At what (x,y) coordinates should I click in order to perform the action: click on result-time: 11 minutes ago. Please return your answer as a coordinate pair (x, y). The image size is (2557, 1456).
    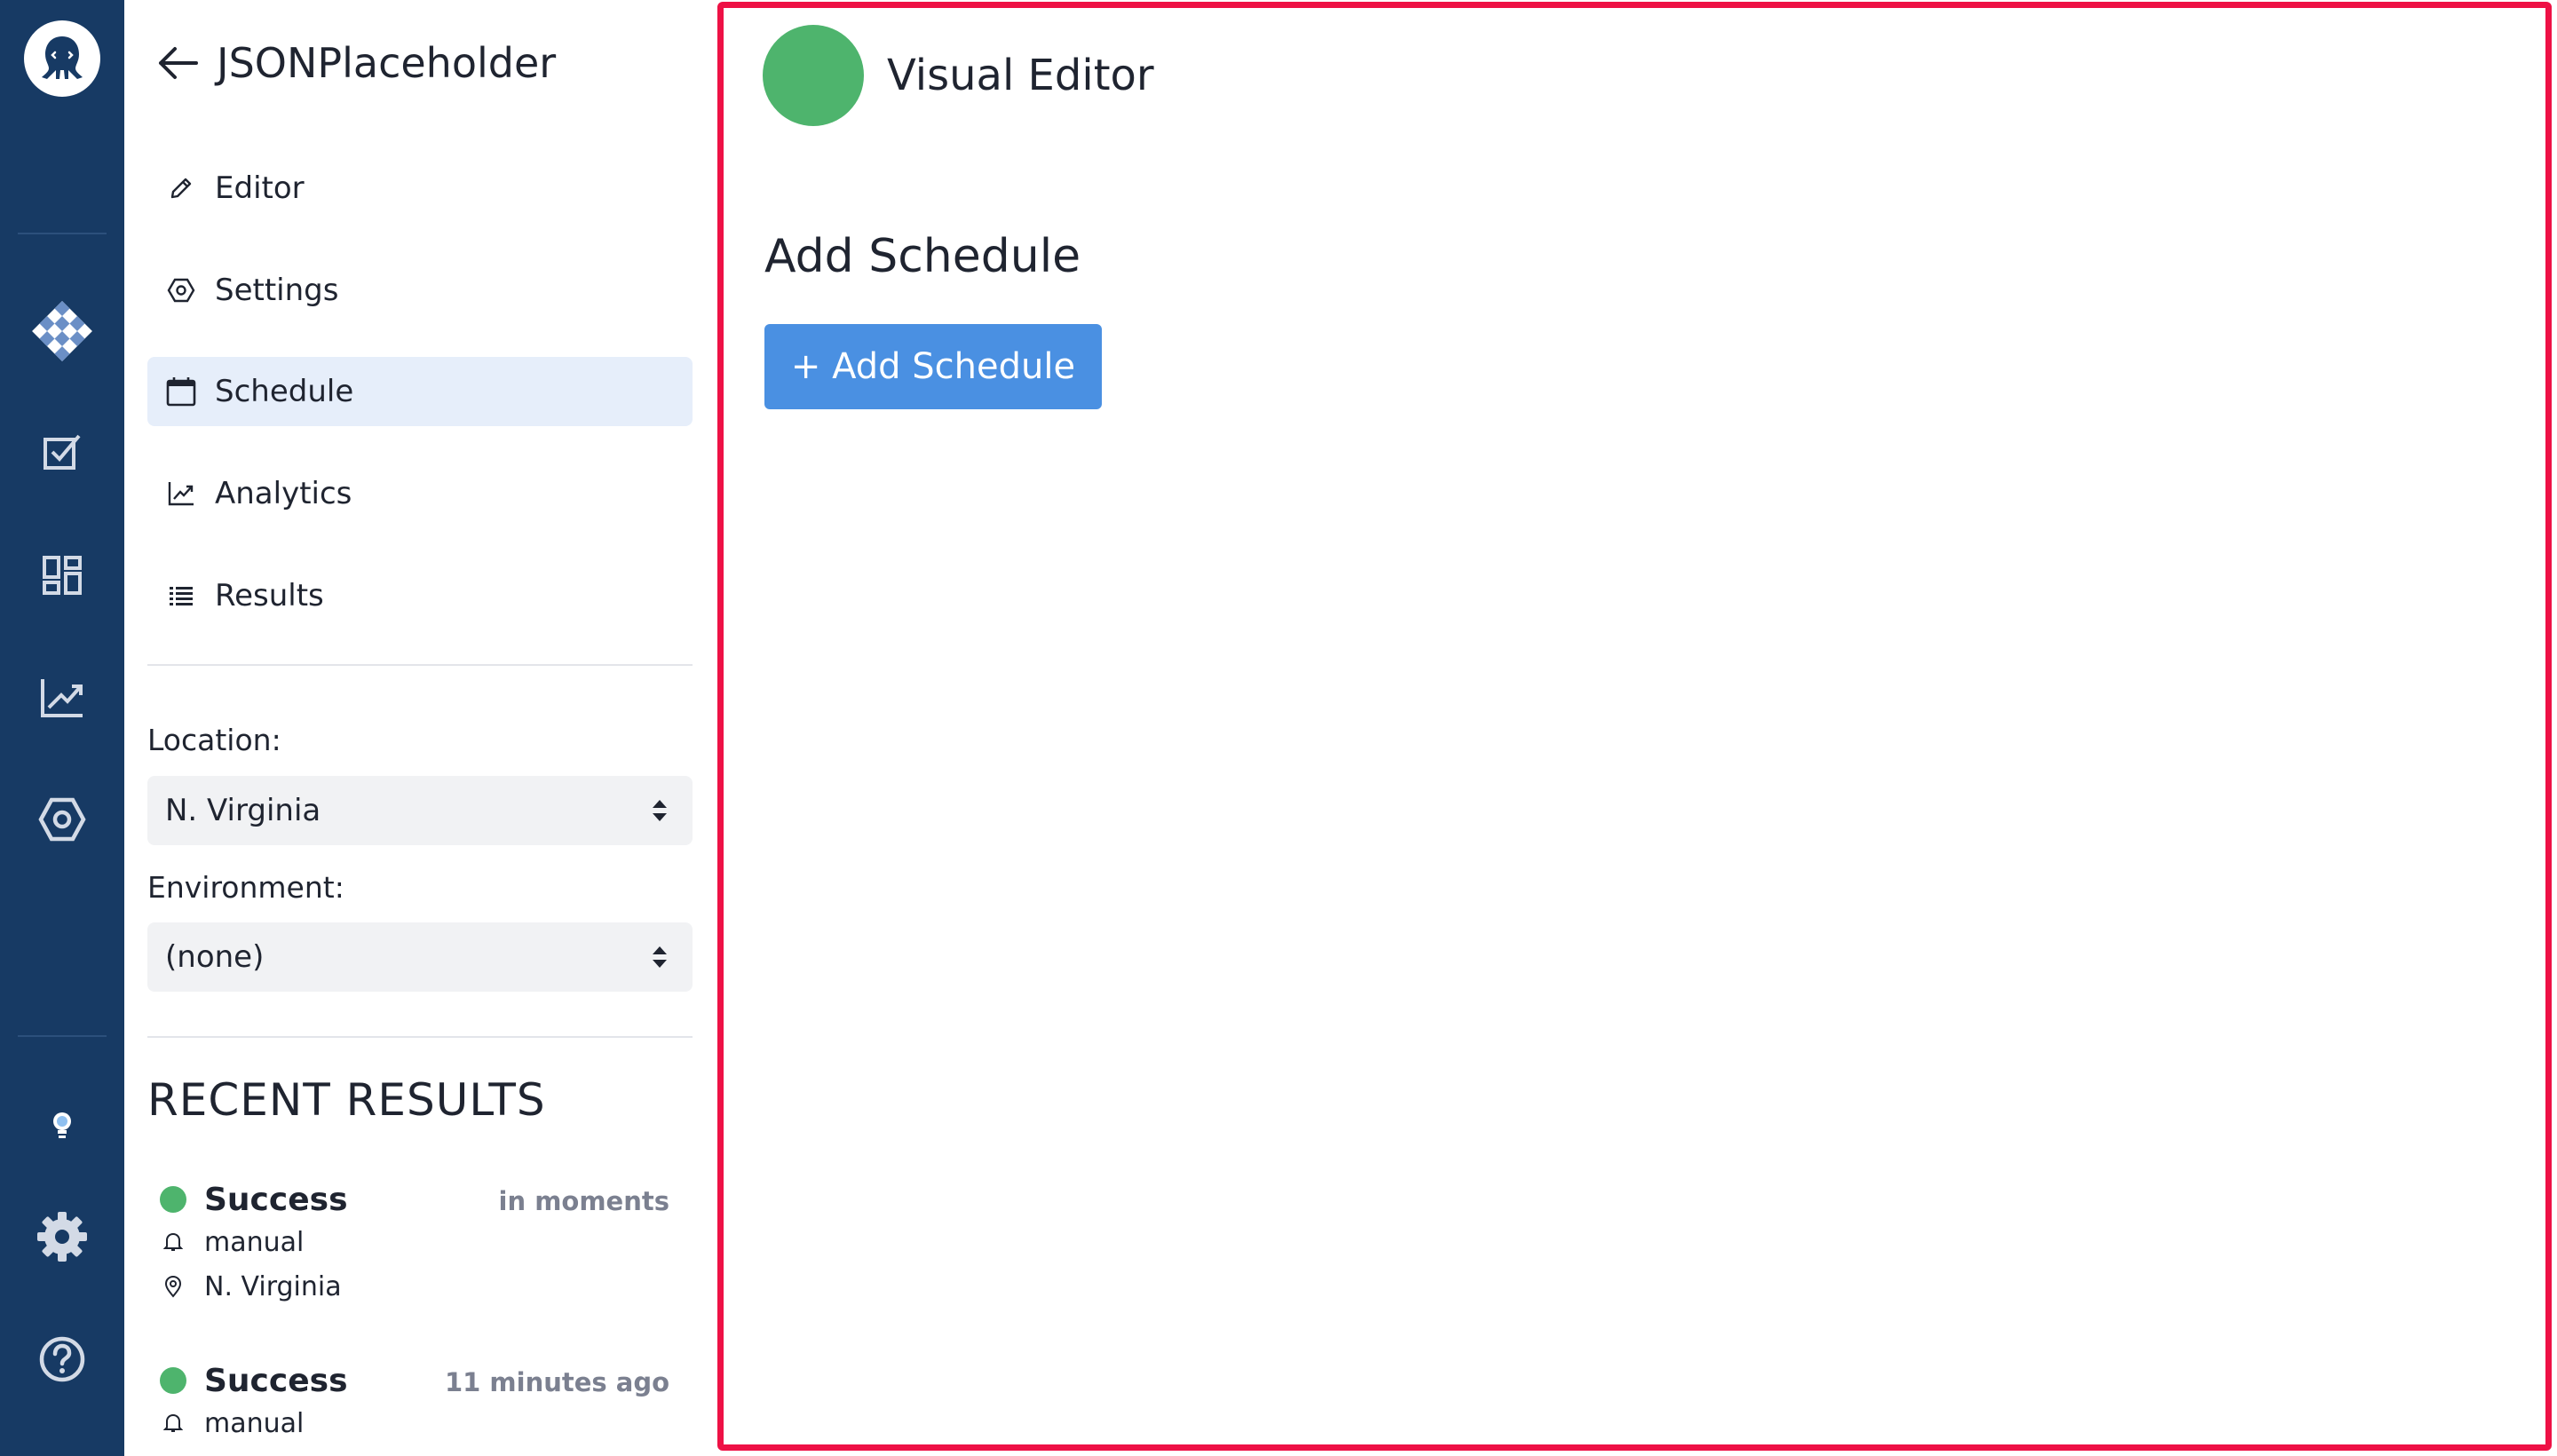
    Looking at the image, I should click on (556, 1382).